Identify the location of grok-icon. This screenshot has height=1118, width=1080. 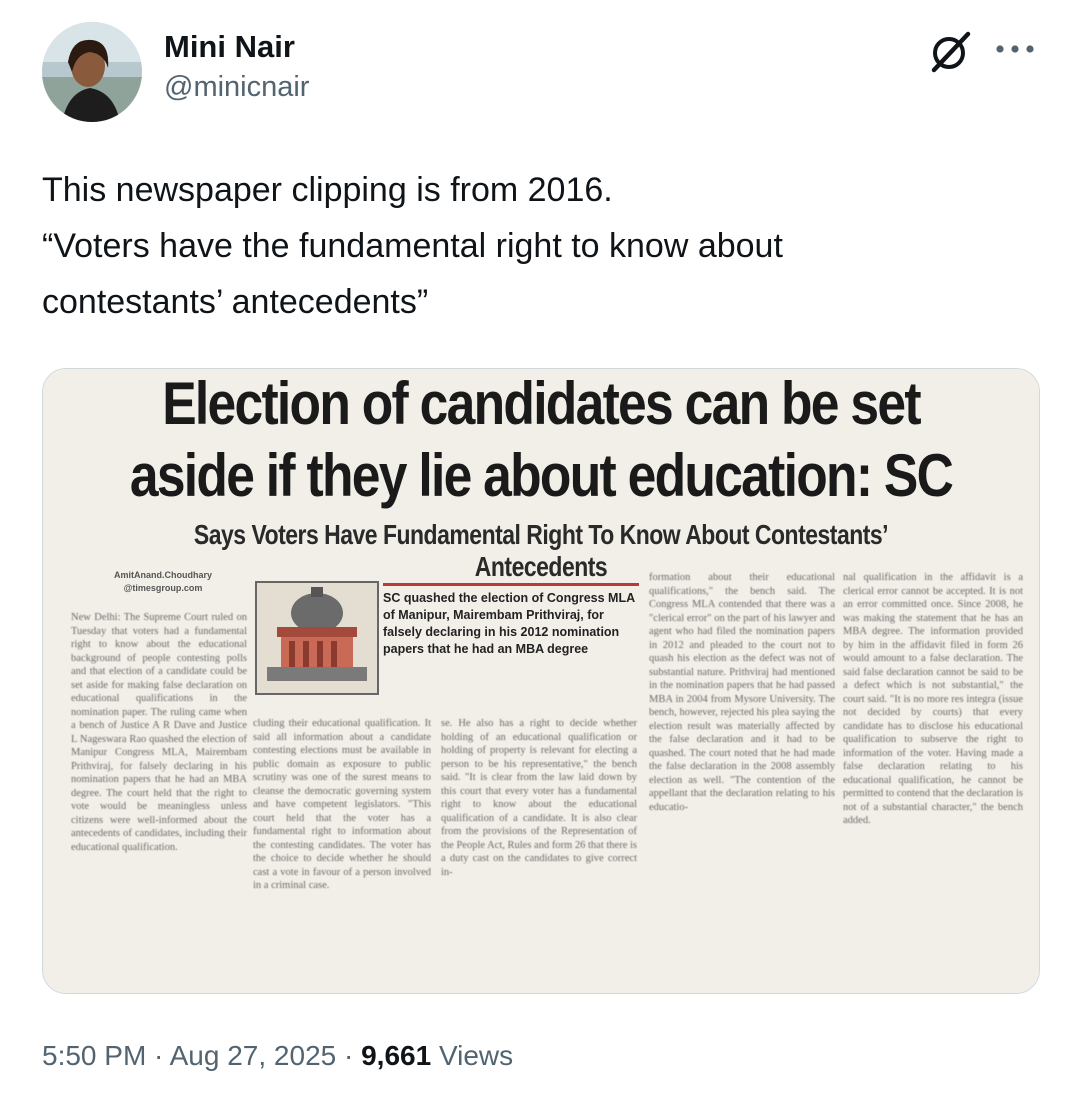
(951, 51).